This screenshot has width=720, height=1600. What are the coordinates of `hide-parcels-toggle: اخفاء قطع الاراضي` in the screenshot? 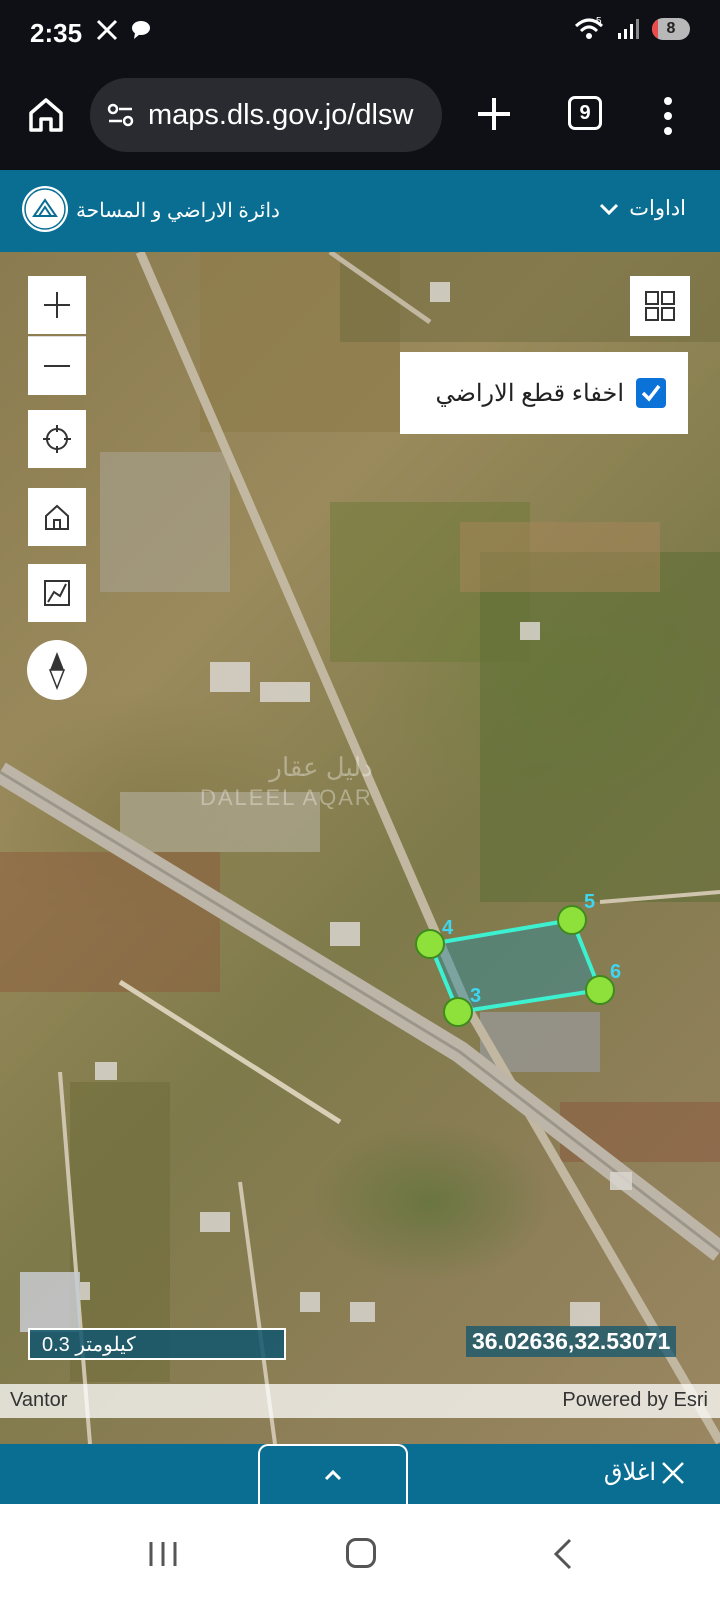 It's located at (544, 393).